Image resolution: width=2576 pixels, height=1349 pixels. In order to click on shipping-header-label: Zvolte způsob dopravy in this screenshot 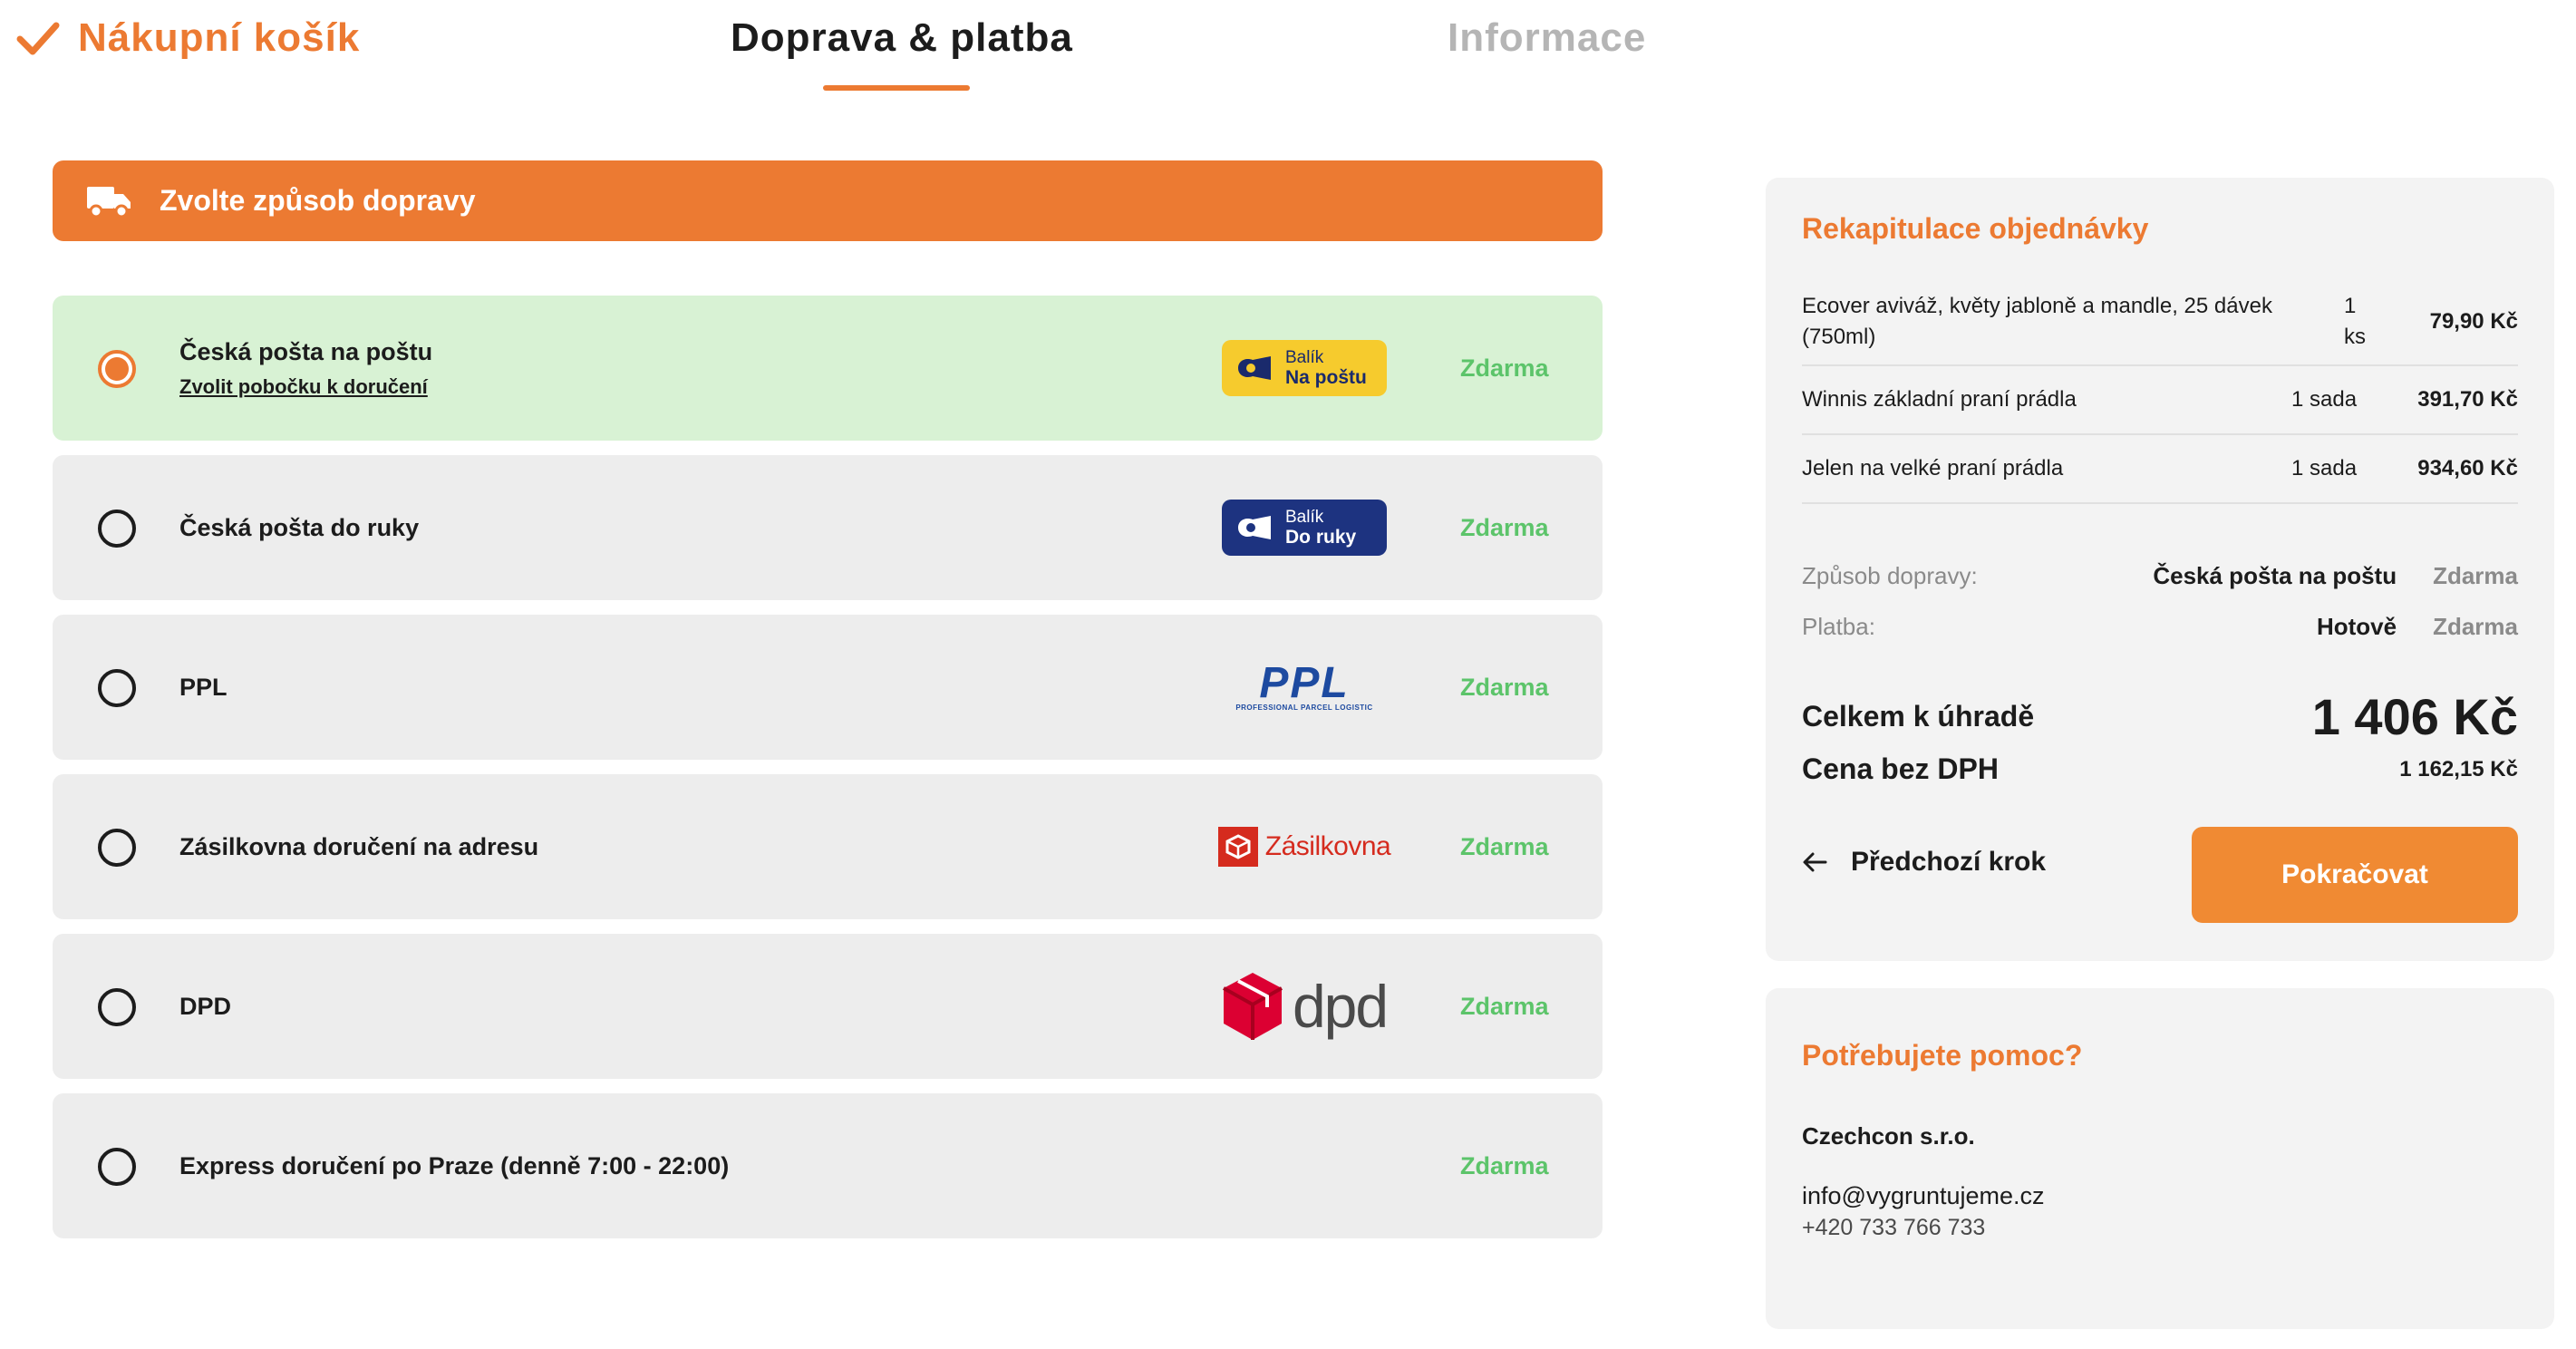, I will do `click(318, 200)`.